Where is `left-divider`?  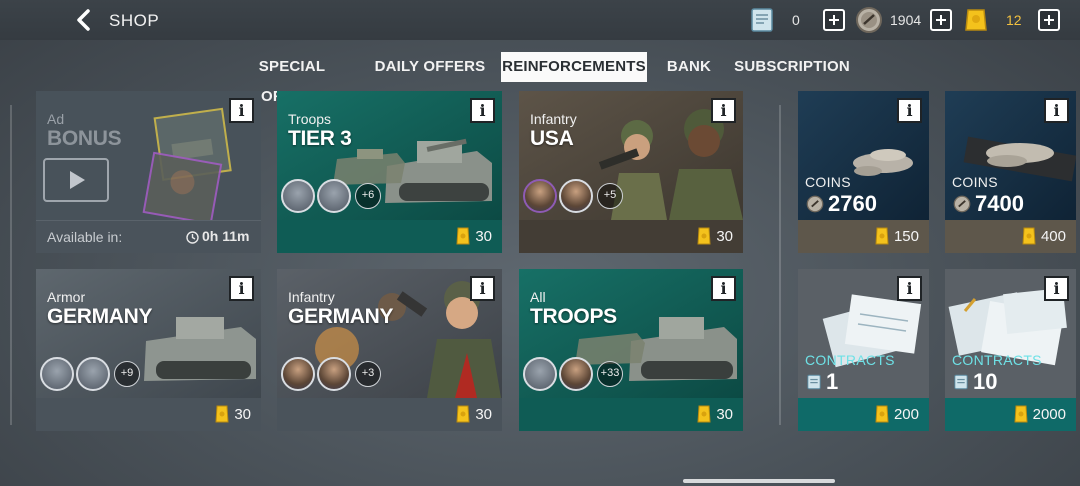 left-divider is located at coordinates (11, 265).